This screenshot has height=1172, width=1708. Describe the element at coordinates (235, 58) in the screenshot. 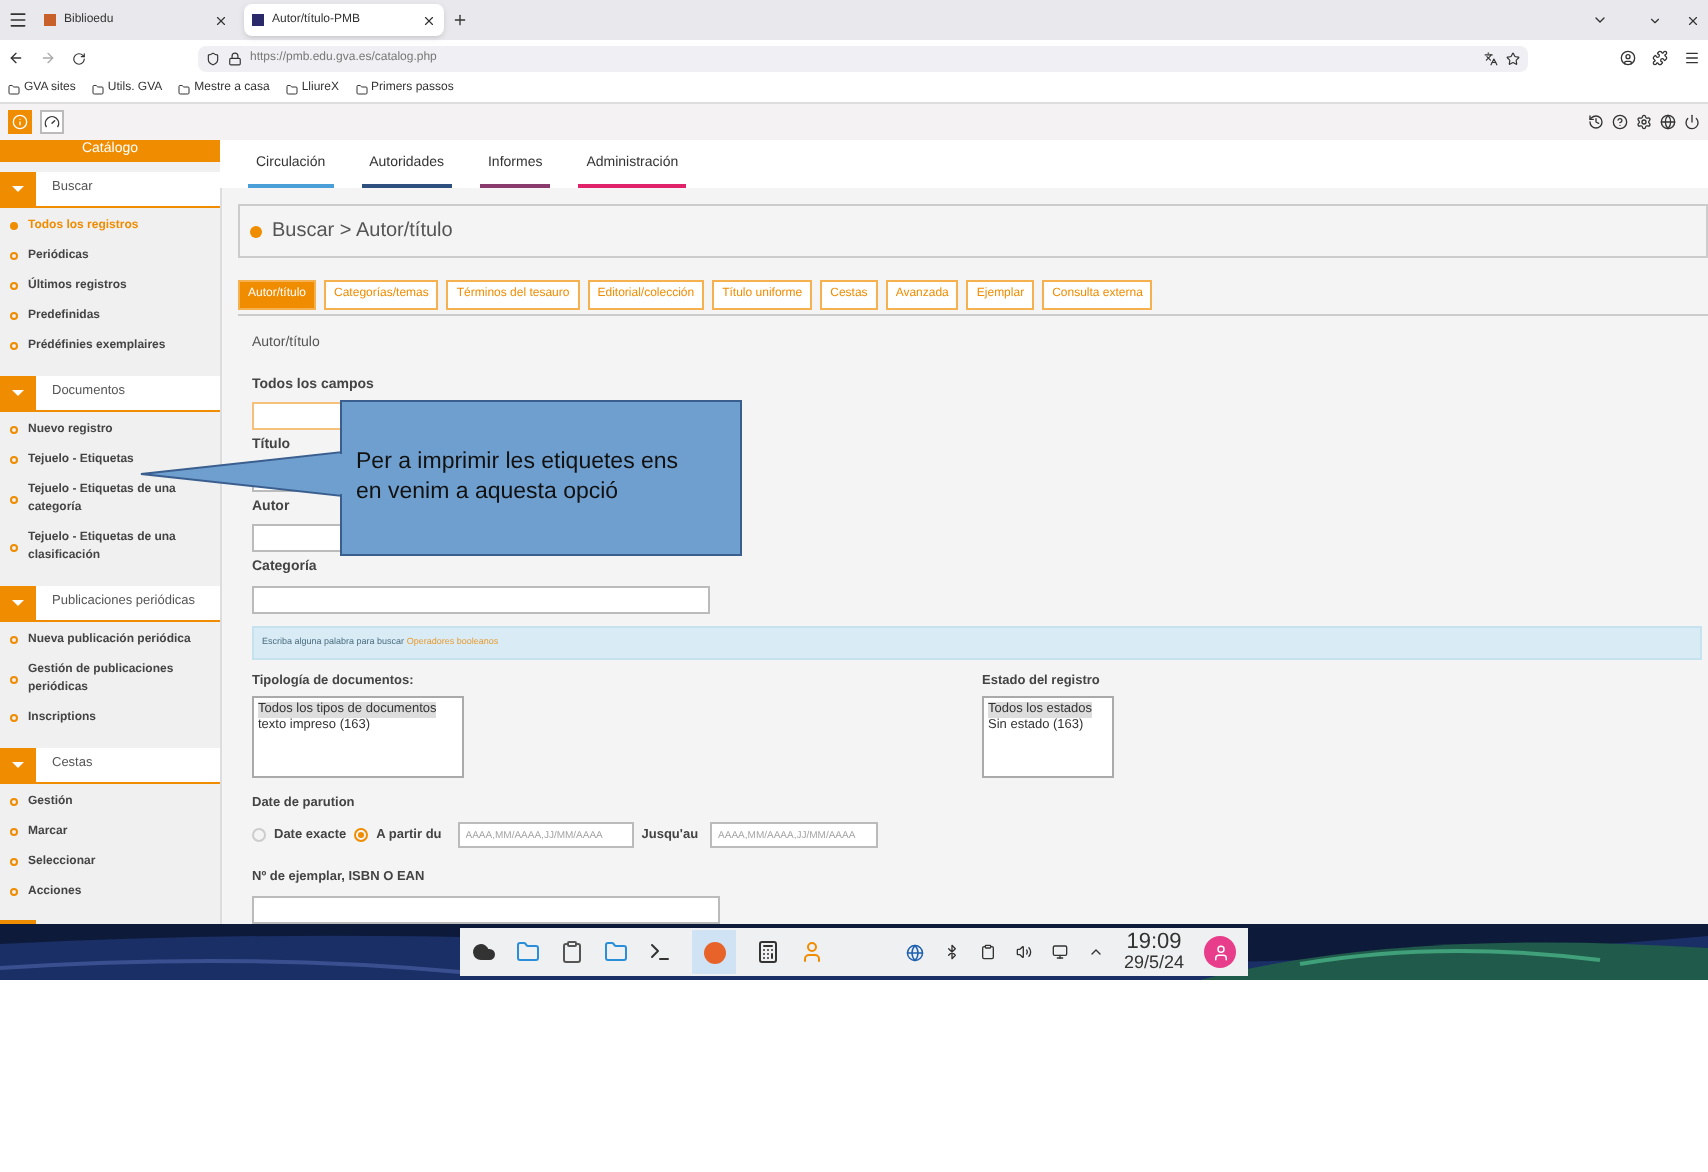

I see `lock-icon` at that location.